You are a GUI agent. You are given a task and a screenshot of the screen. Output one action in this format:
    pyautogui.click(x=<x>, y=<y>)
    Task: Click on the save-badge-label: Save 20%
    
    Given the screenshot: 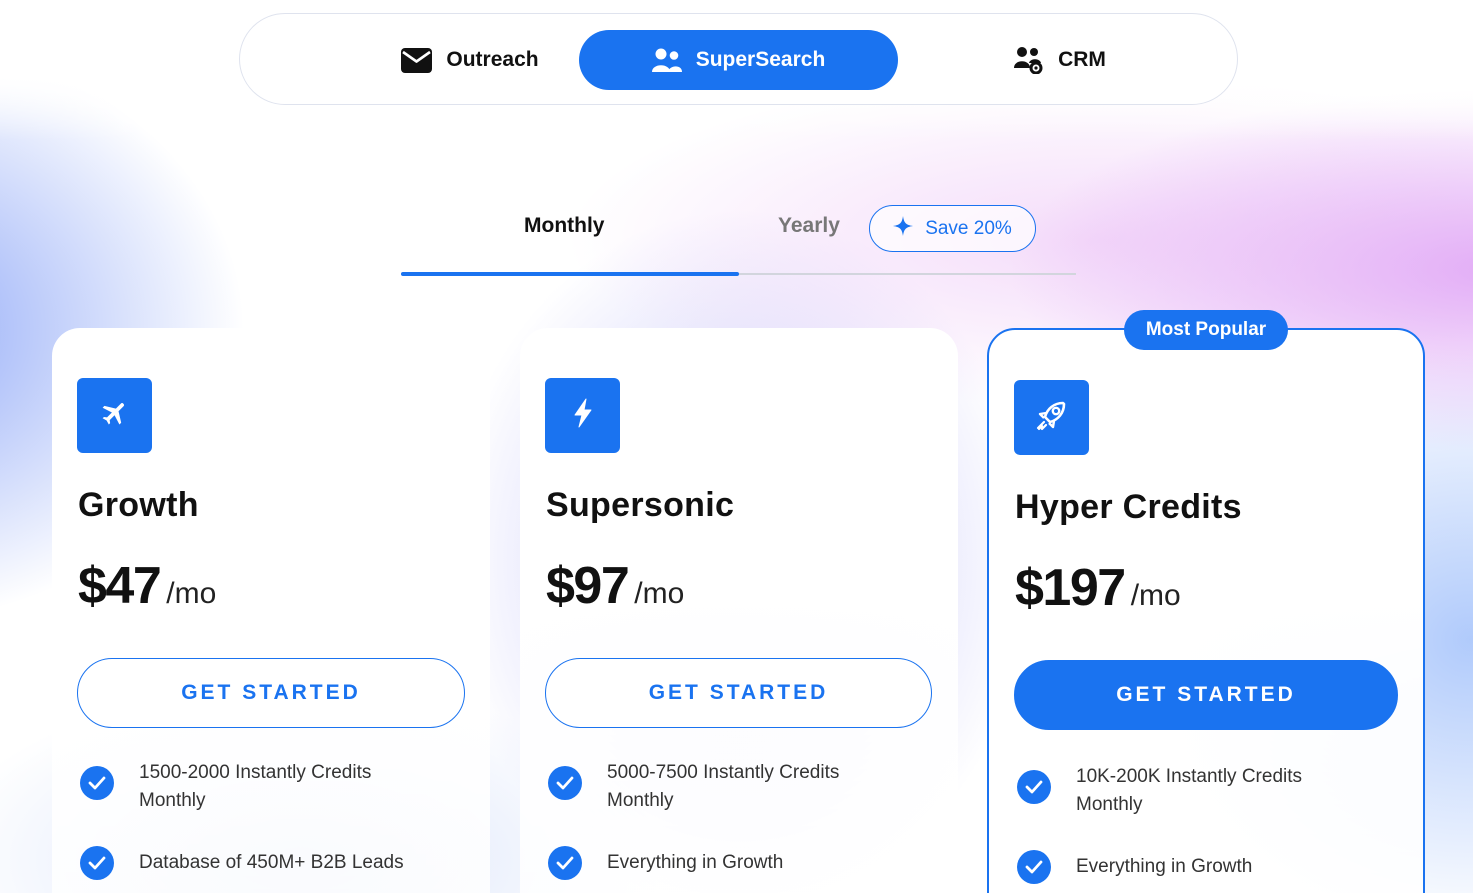 What is the action you would take?
    pyautogui.click(x=968, y=228)
    